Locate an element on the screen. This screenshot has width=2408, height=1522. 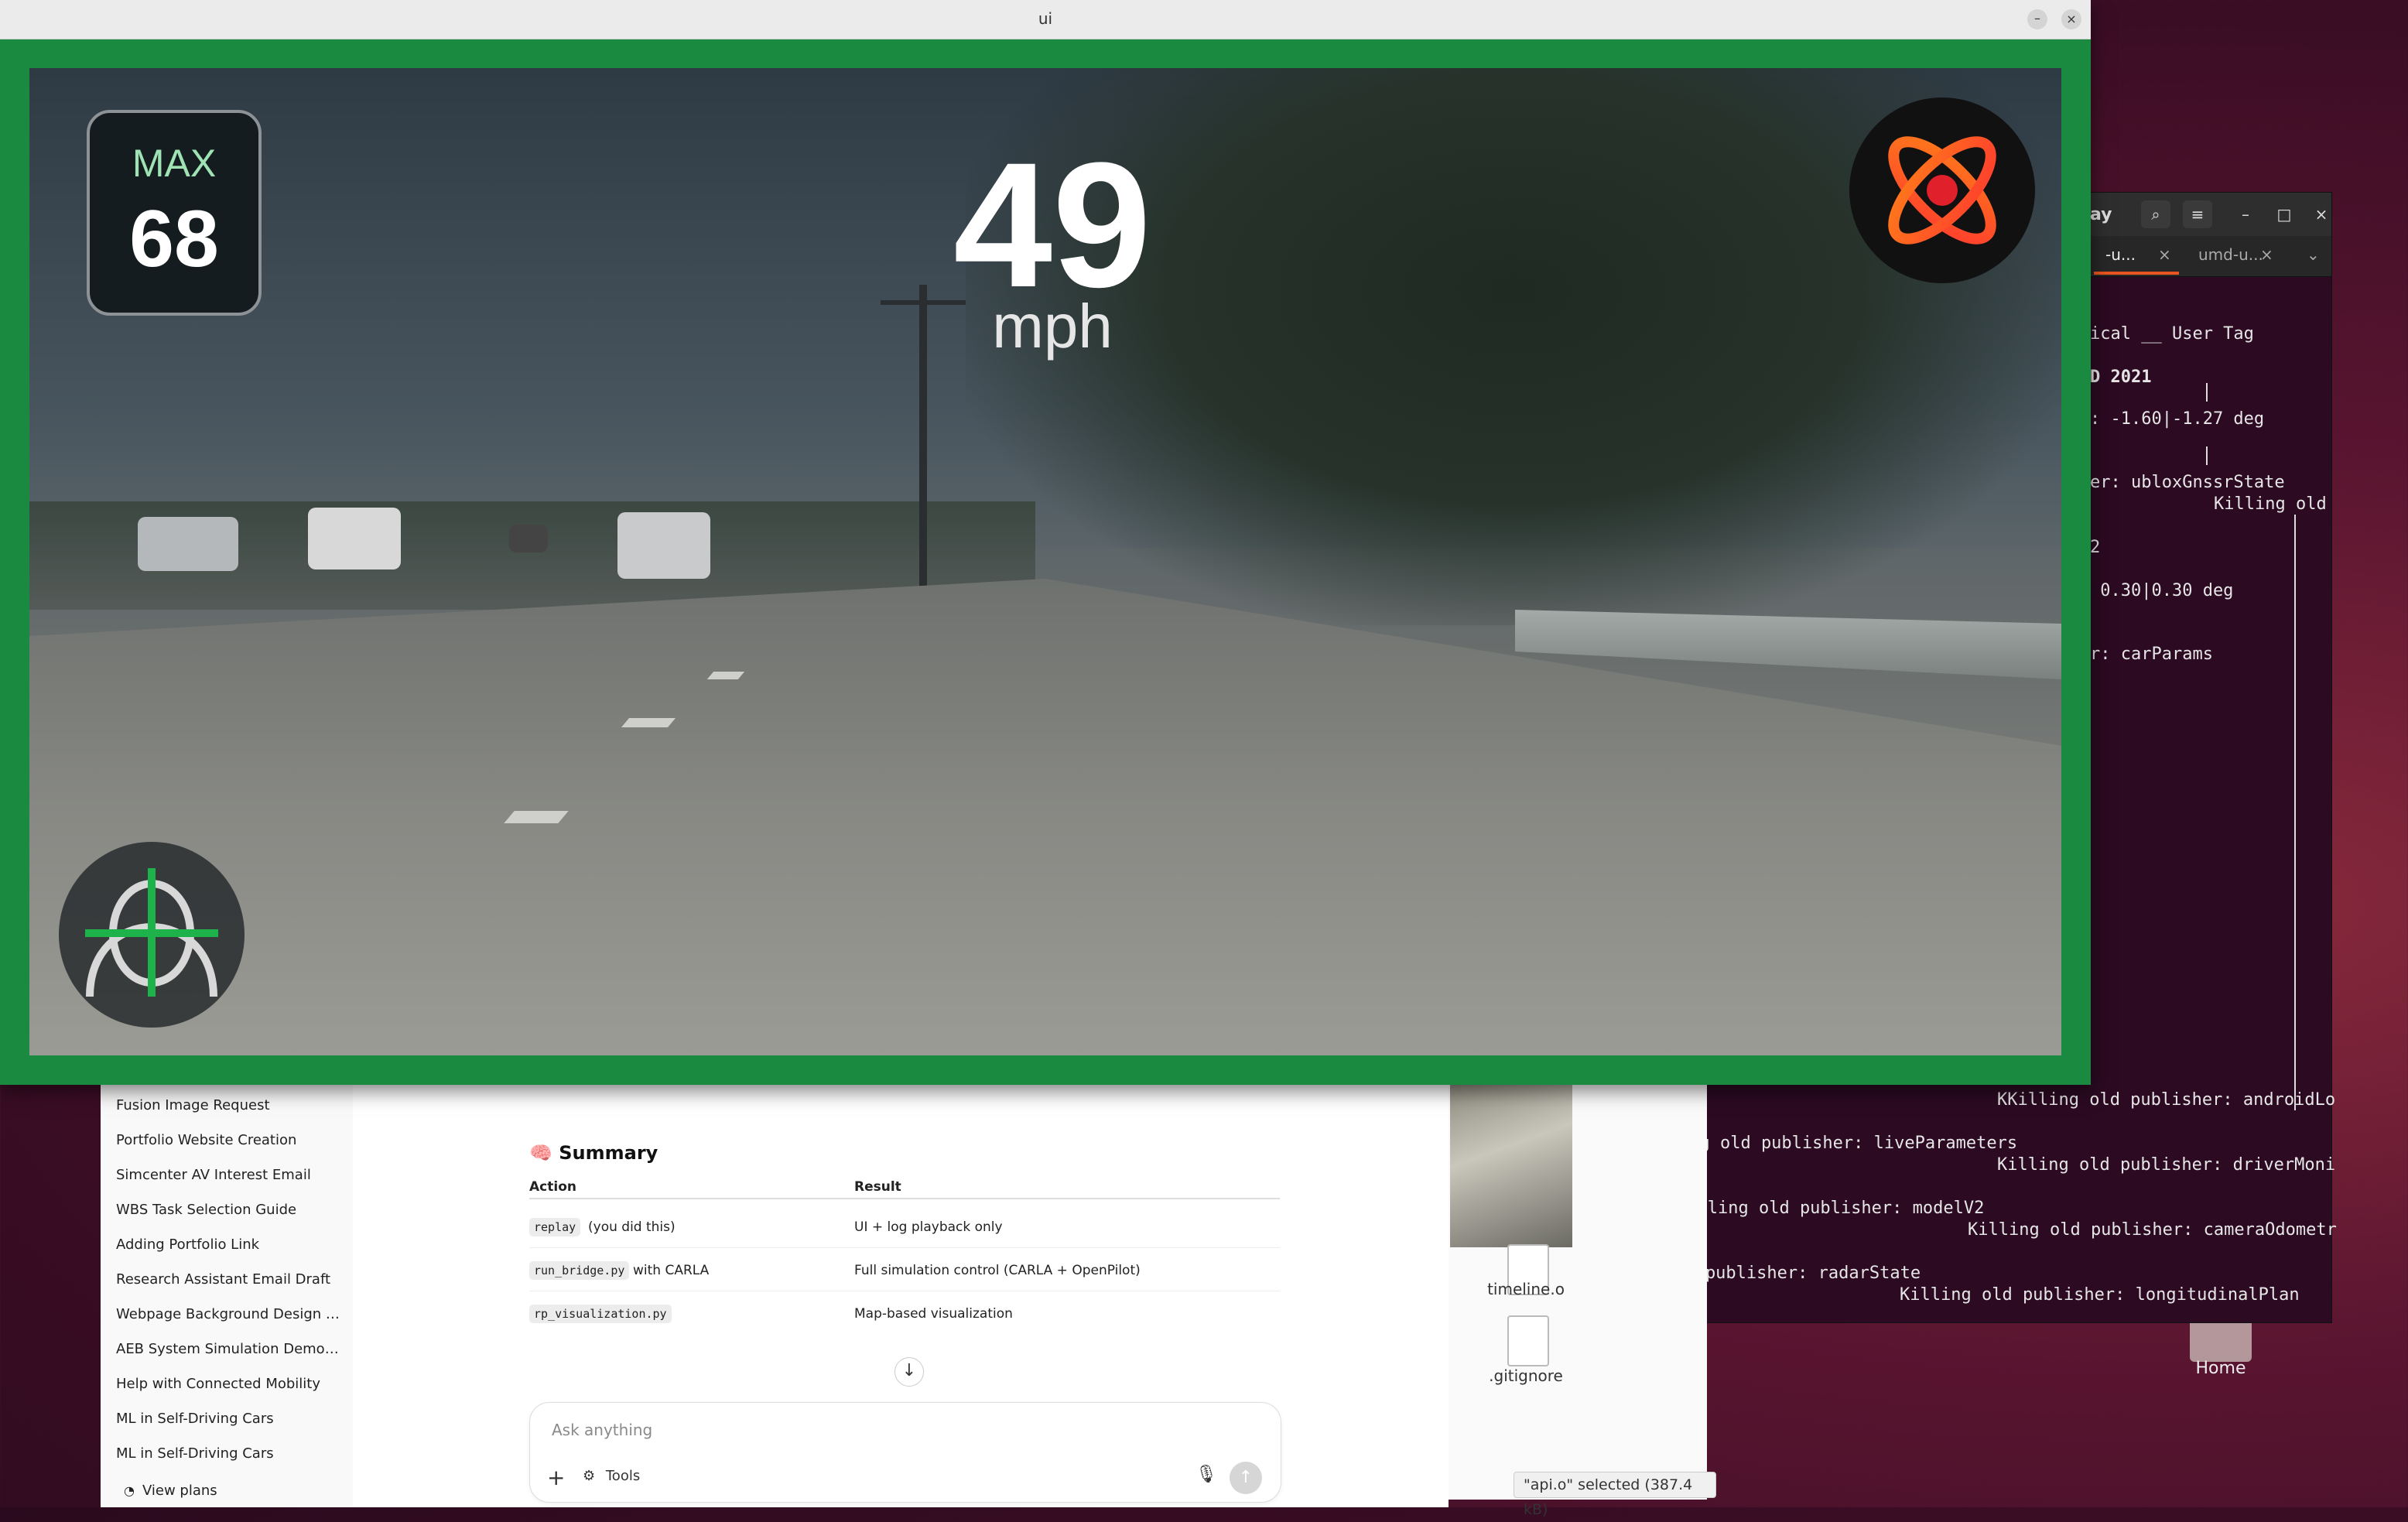
chat-input is located at coordinates (884, 1430).